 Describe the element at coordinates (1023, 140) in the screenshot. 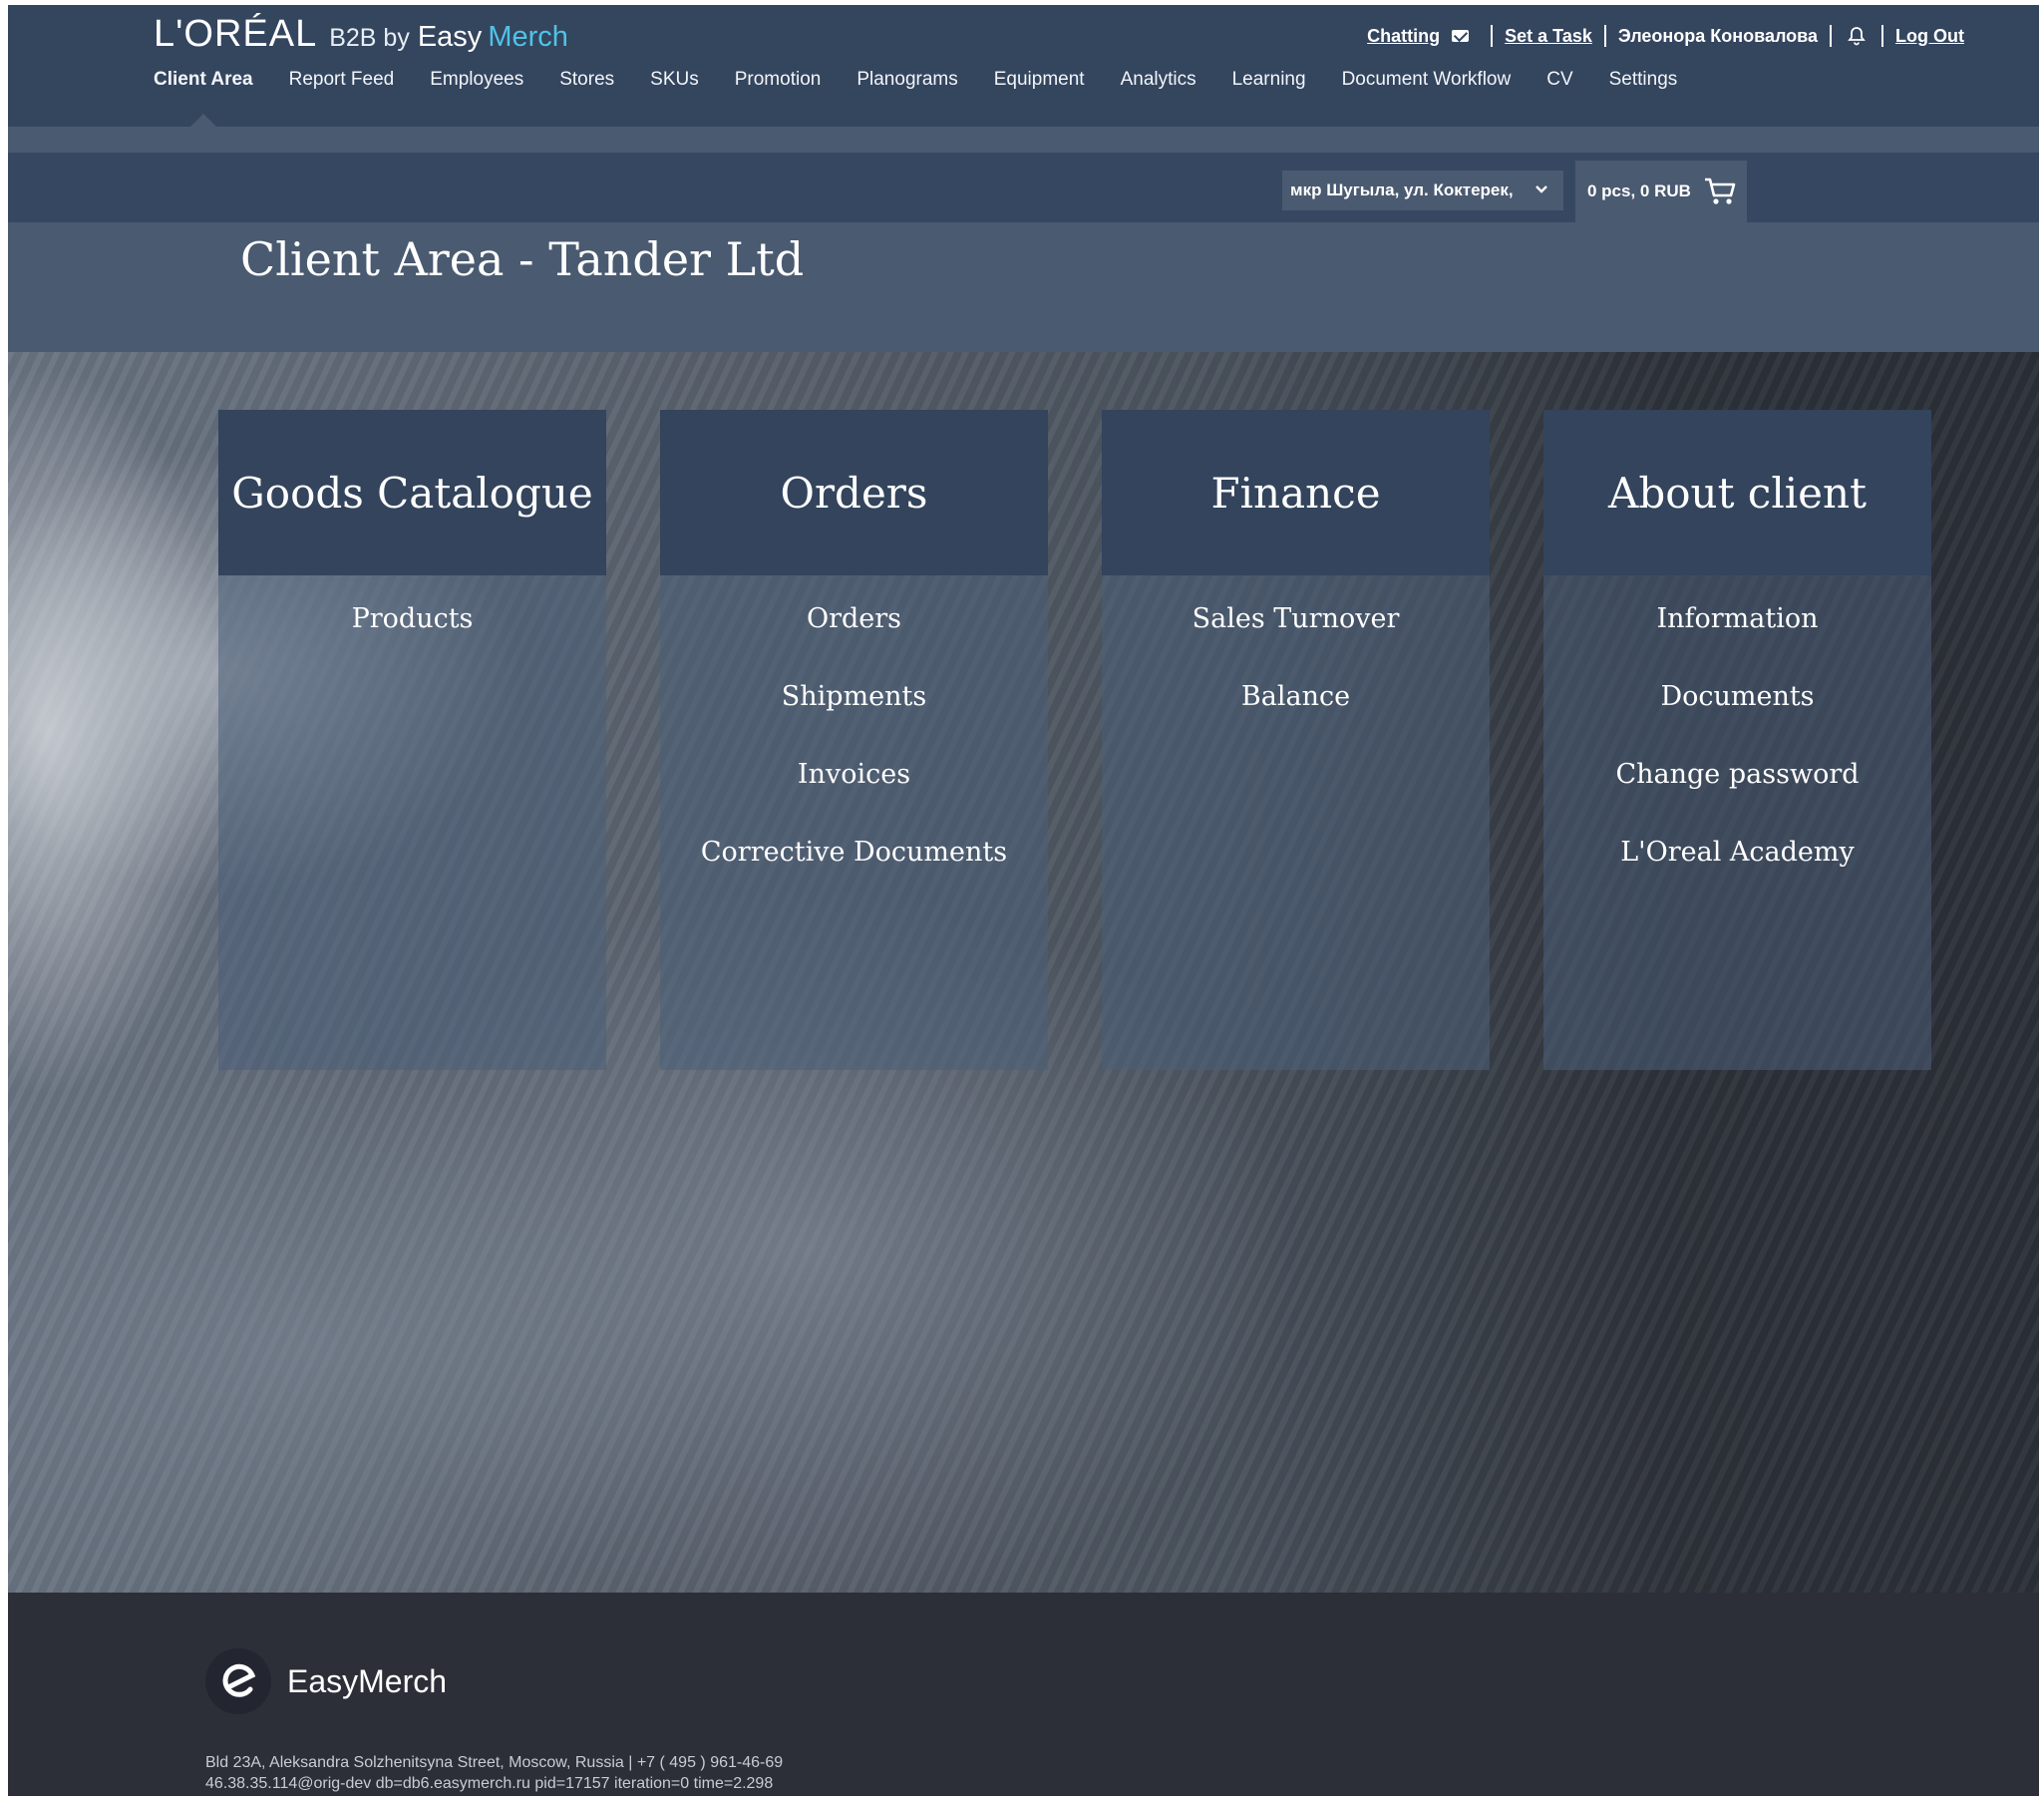

I see `sub-bar` at that location.